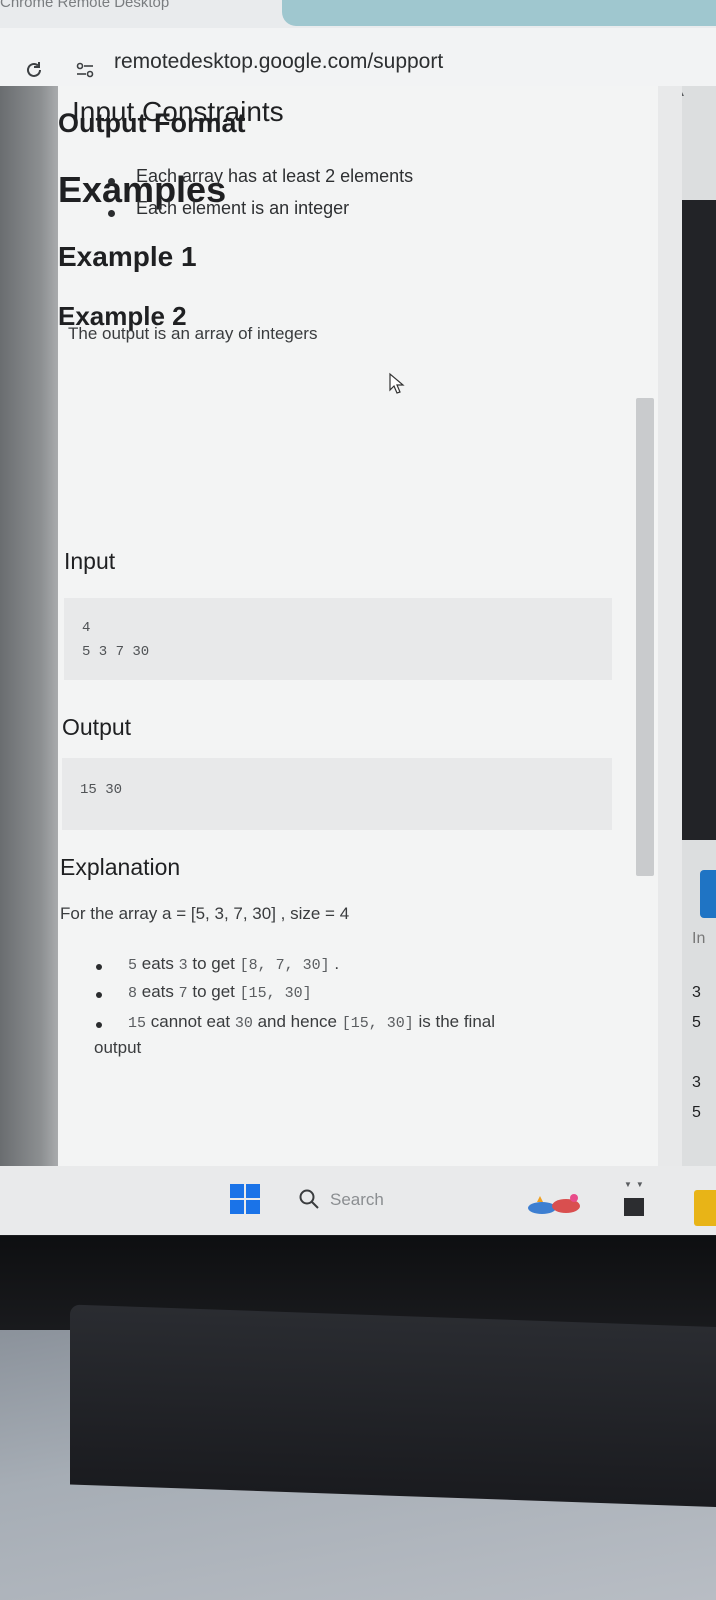 The image size is (716, 1600). I want to click on input-line-2: 5 3 7 30, so click(116, 652).